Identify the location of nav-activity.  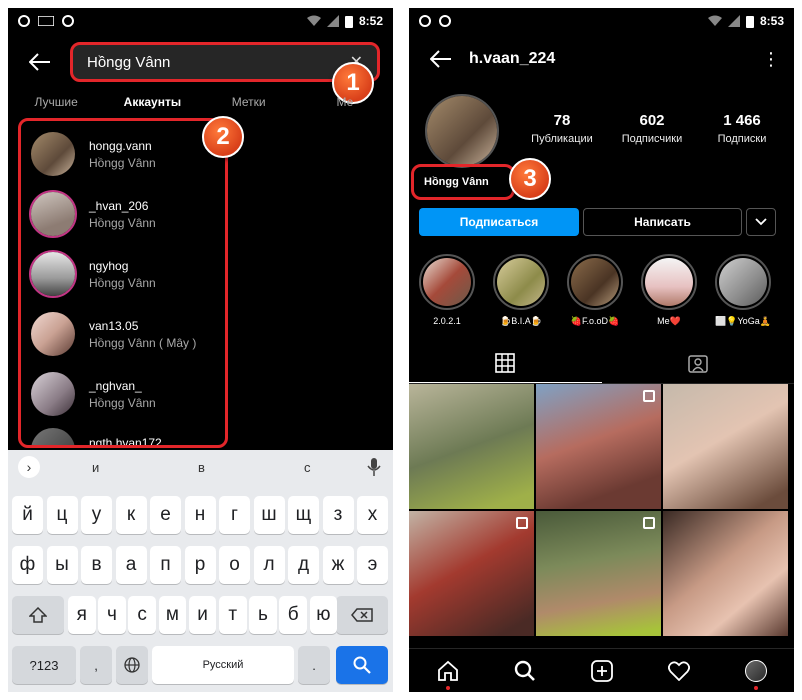
(679, 671).